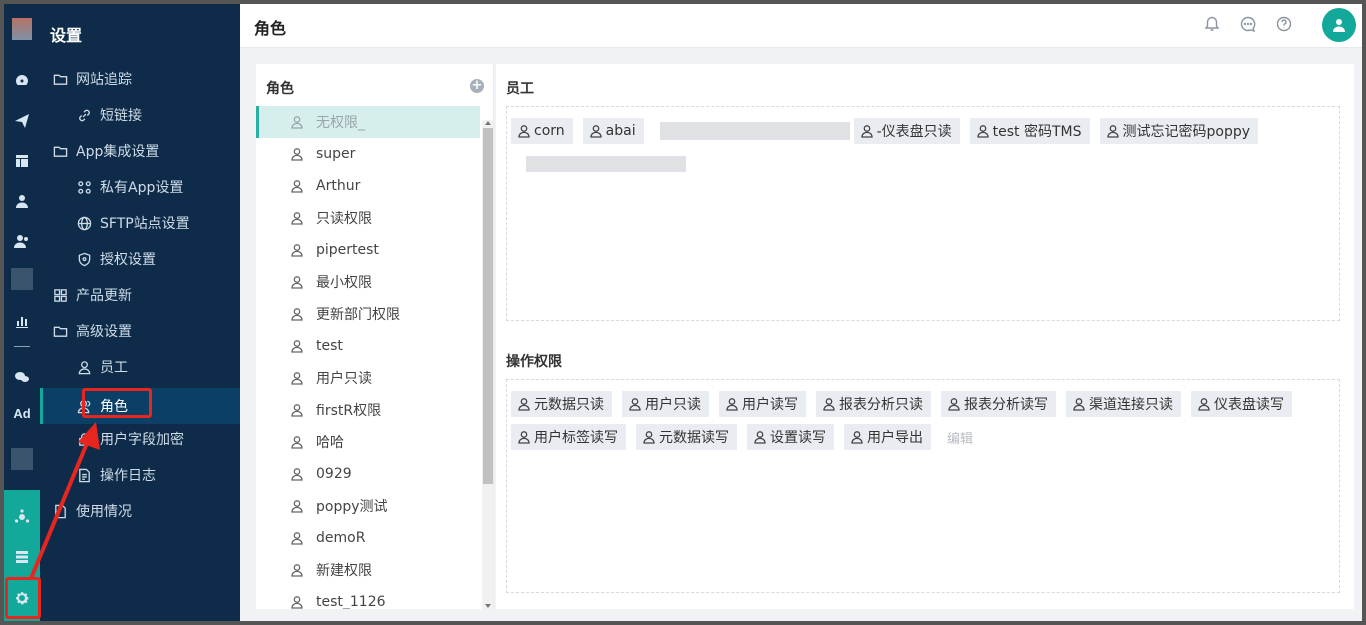  I want to click on permission-tag: 用户读写, so click(762, 404).